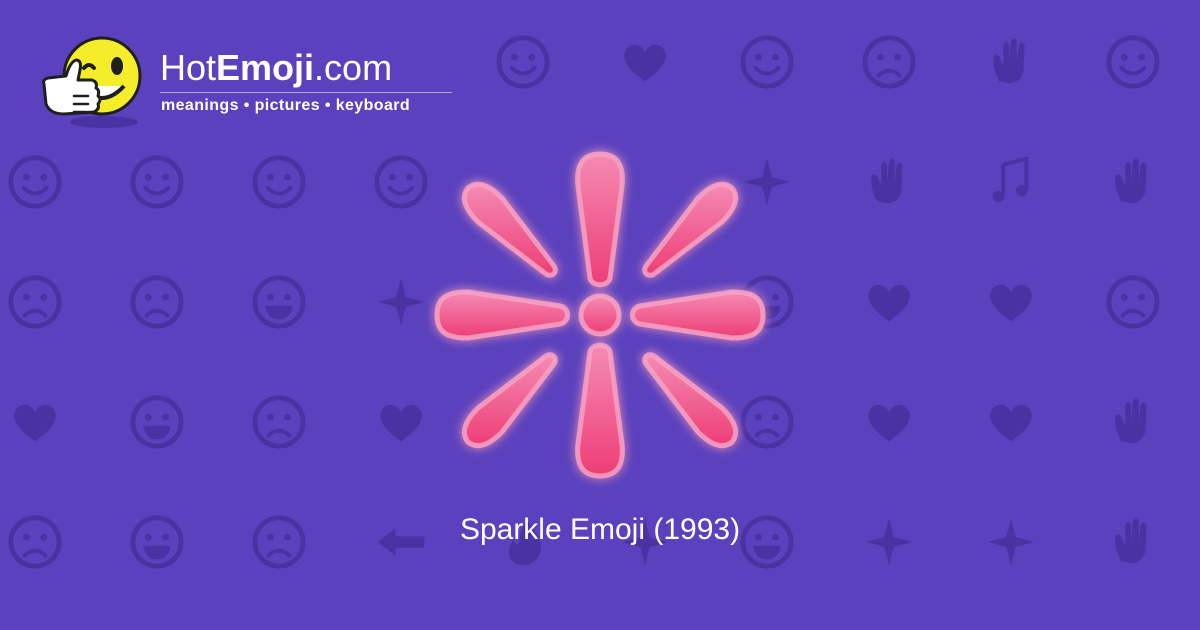  What do you see at coordinates (889, 182) in the screenshot?
I see `raising-hands-icon` at bounding box center [889, 182].